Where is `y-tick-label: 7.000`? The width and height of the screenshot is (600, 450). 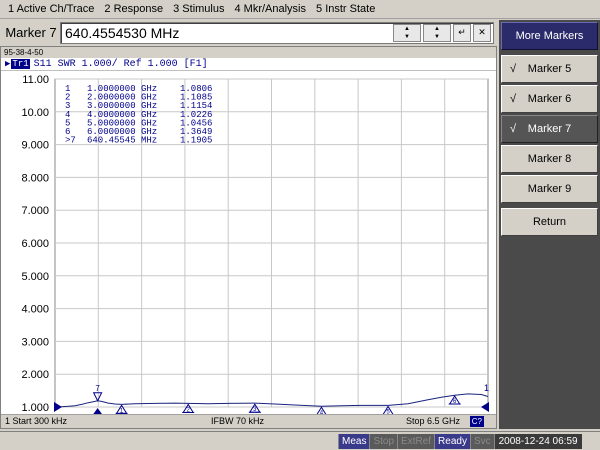
y-tick-label: 7.000 is located at coordinates (35, 211).